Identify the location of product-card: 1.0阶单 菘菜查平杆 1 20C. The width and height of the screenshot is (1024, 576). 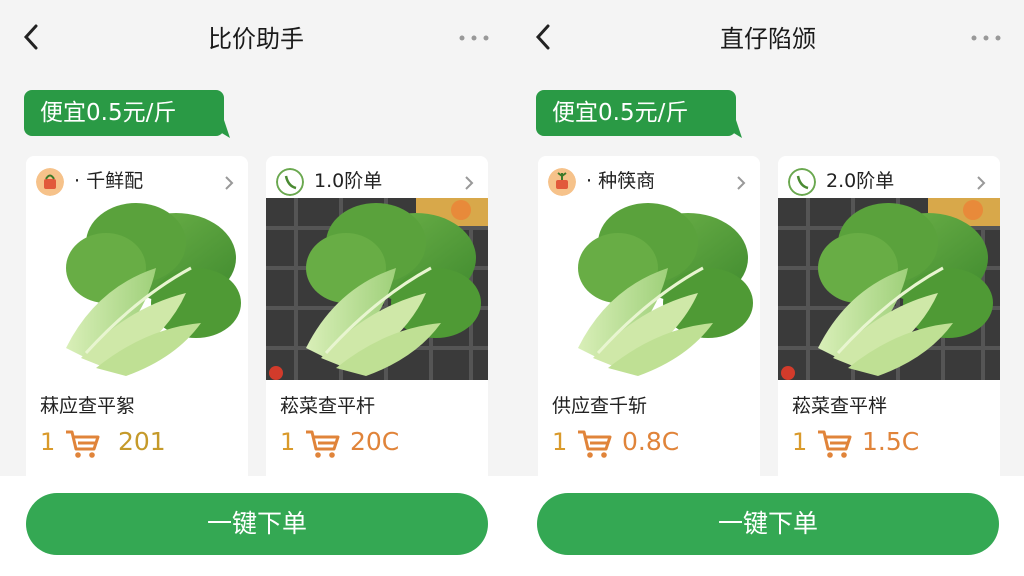
(377, 321).